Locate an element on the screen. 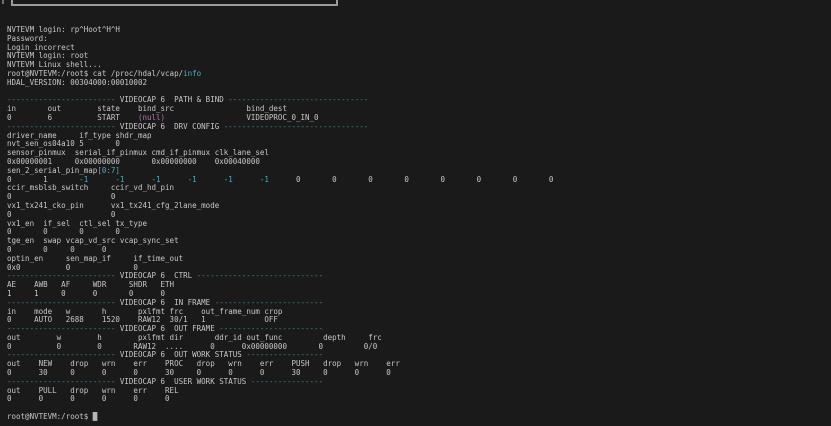  terminal-line: root@NVTEVM:/root$ █ is located at coordinates (280, 417).